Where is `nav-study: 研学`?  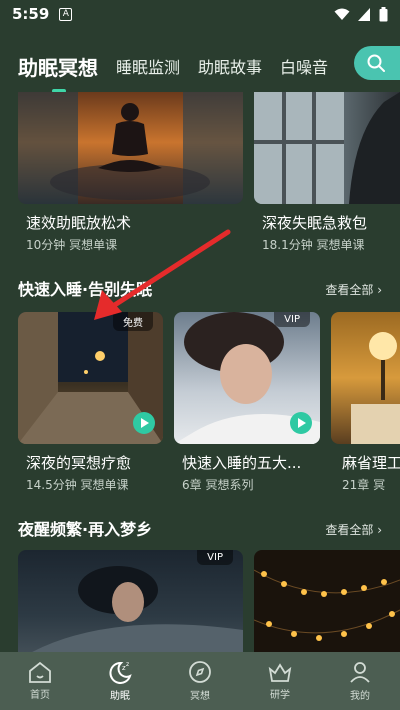
nav-study: 研学 is located at coordinates (280, 681).